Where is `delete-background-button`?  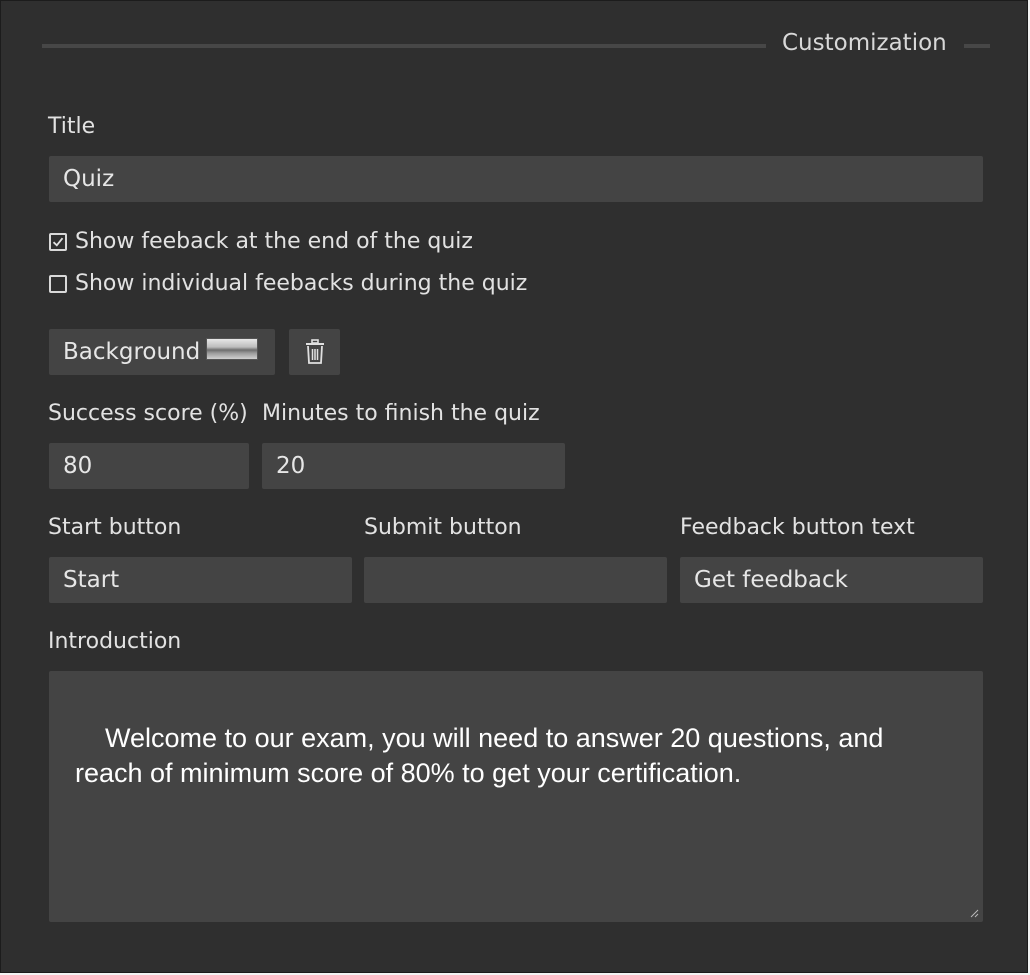
delete-background-button is located at coordinates (314, 352).